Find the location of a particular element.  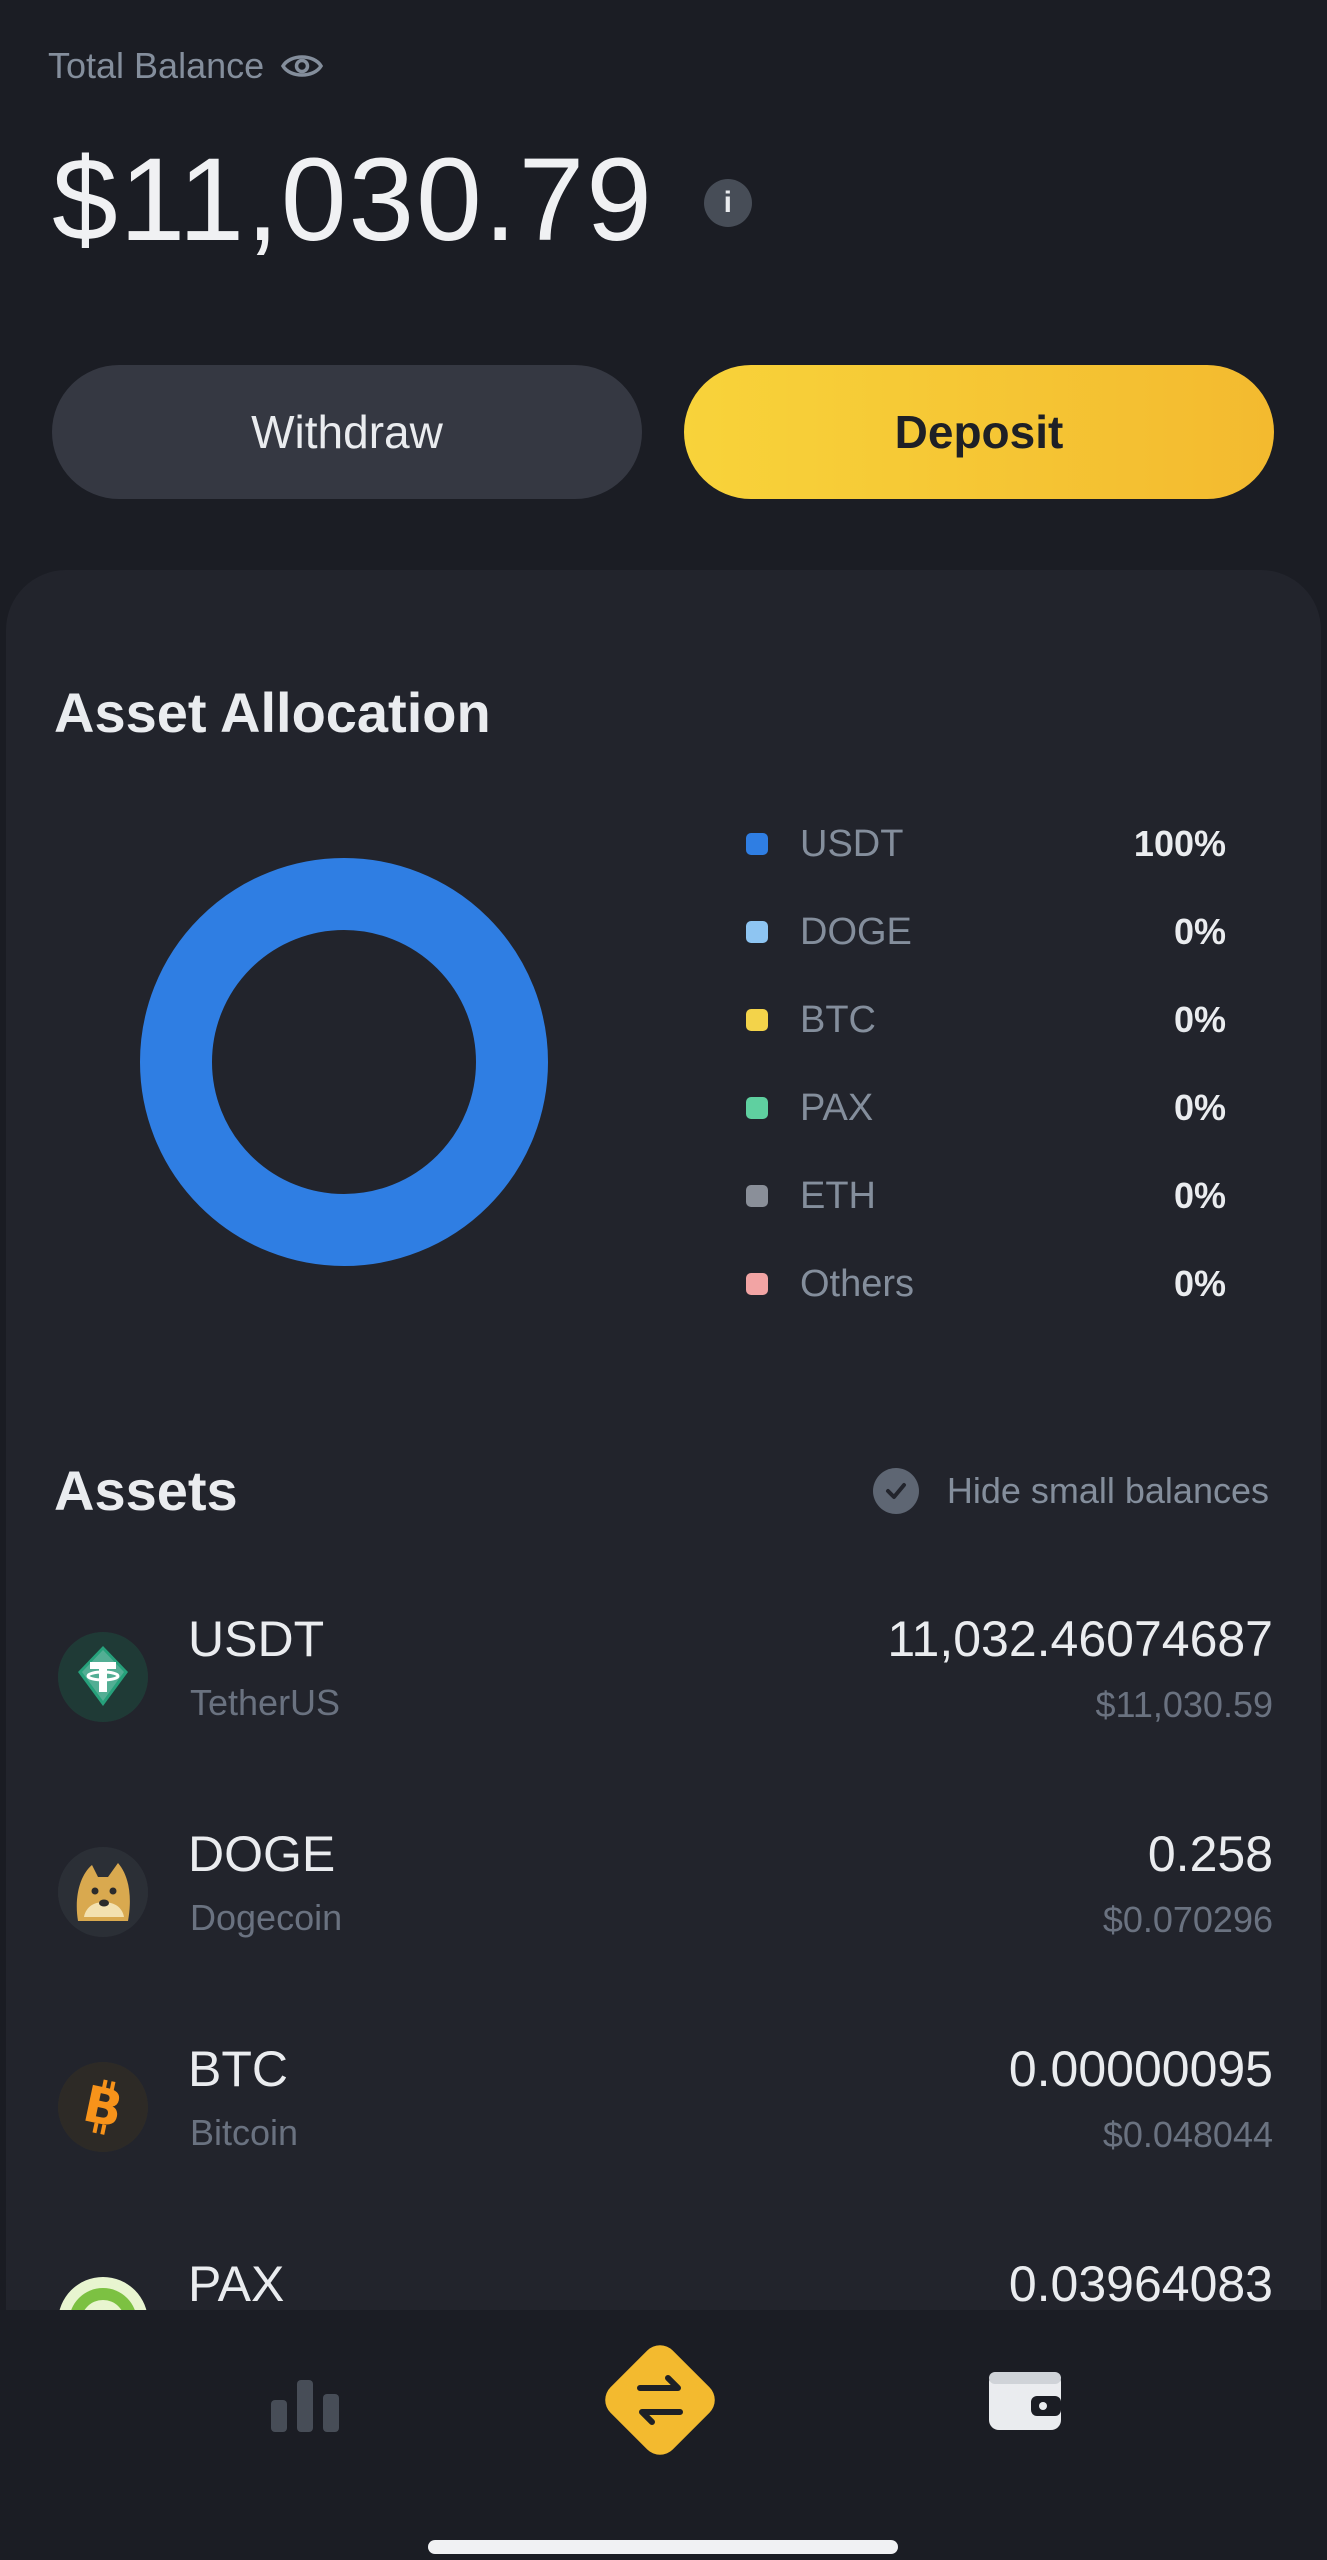

checkmark-icon is located at coordinates (895, 1491).